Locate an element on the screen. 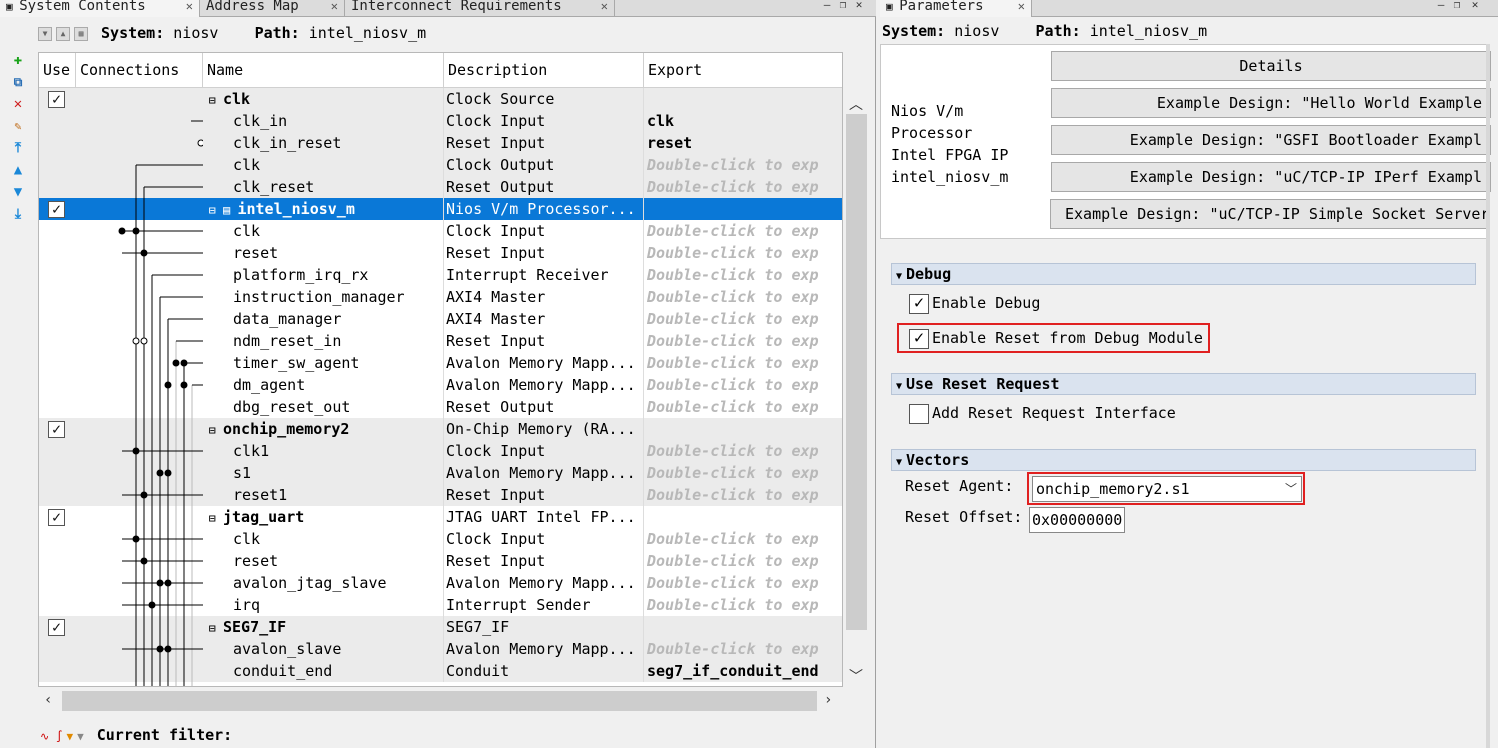 The width and height of the screenshot is (1498, 748). name-cell: ⊟ clk is located at coordinates (323, 99).